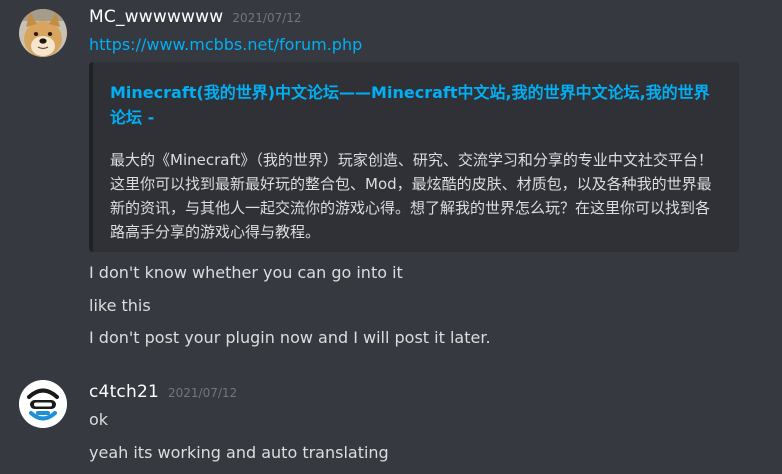 The height and width of the screenshot is (474, 782). What do you see at coordinates (120, 305) in the screenshot?
I see `message-text: like this` at bounding box center [120, 305].